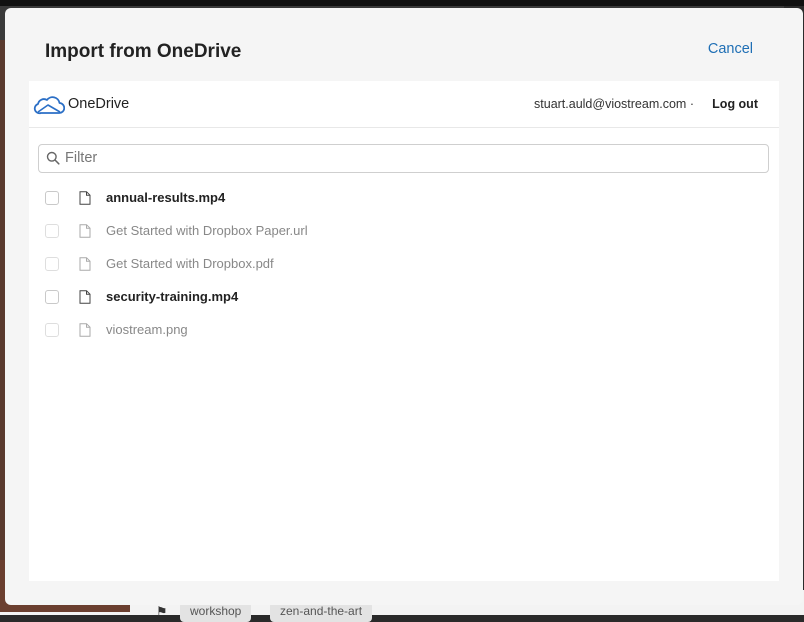  What do you see at coordinates (216, 612) in the screenshot?
I see `background-tag: workshop` at bounding box center [216, 612].